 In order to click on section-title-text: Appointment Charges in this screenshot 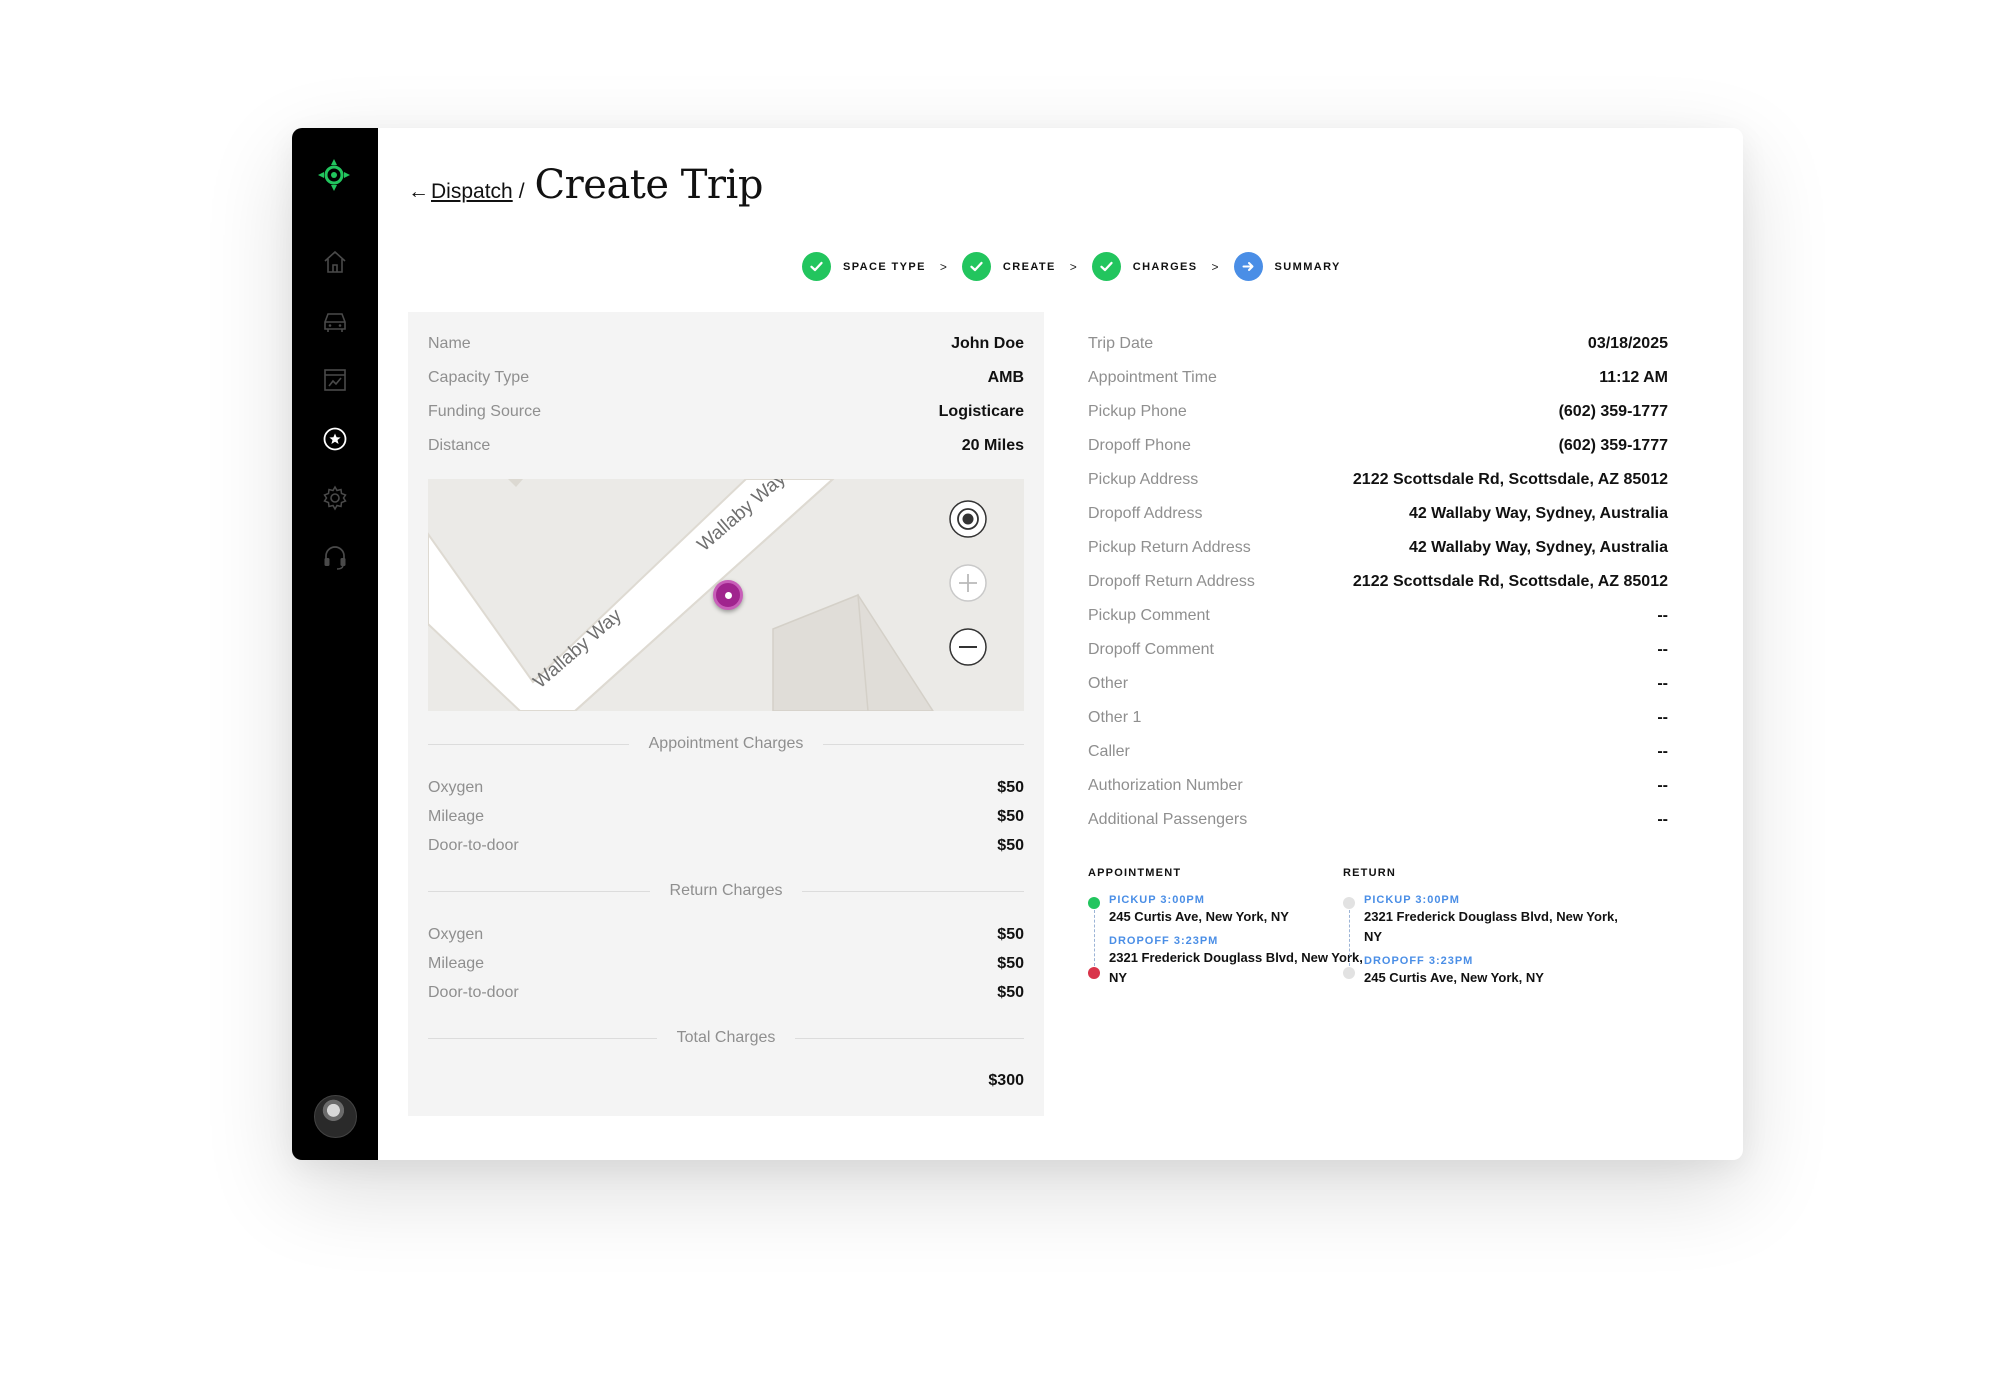, I will do `click(726, 743)`.